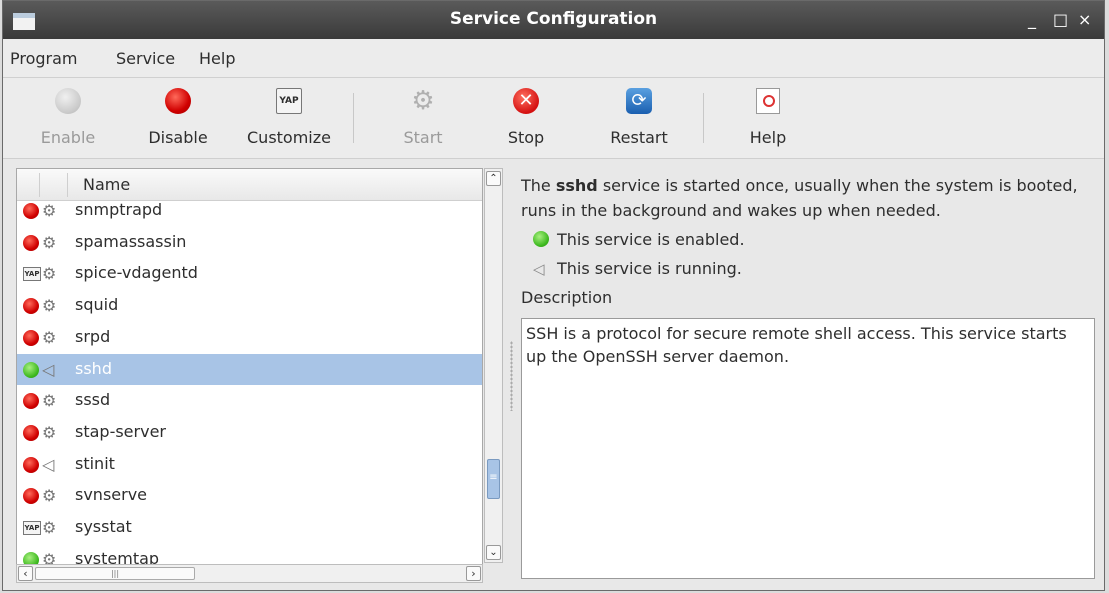  What do you see at coordinates (111, 495) in the screenshot?
I see `service-name: svnserve` at bounding box center [111, 495].